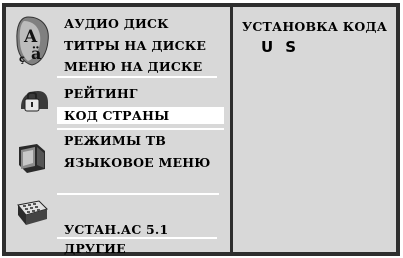 The image size is (403, 258). What do you see at coordinates (34, 43) in the screenshot?
I see `language-icon: A ä ç` at bounding box center [34, 43].